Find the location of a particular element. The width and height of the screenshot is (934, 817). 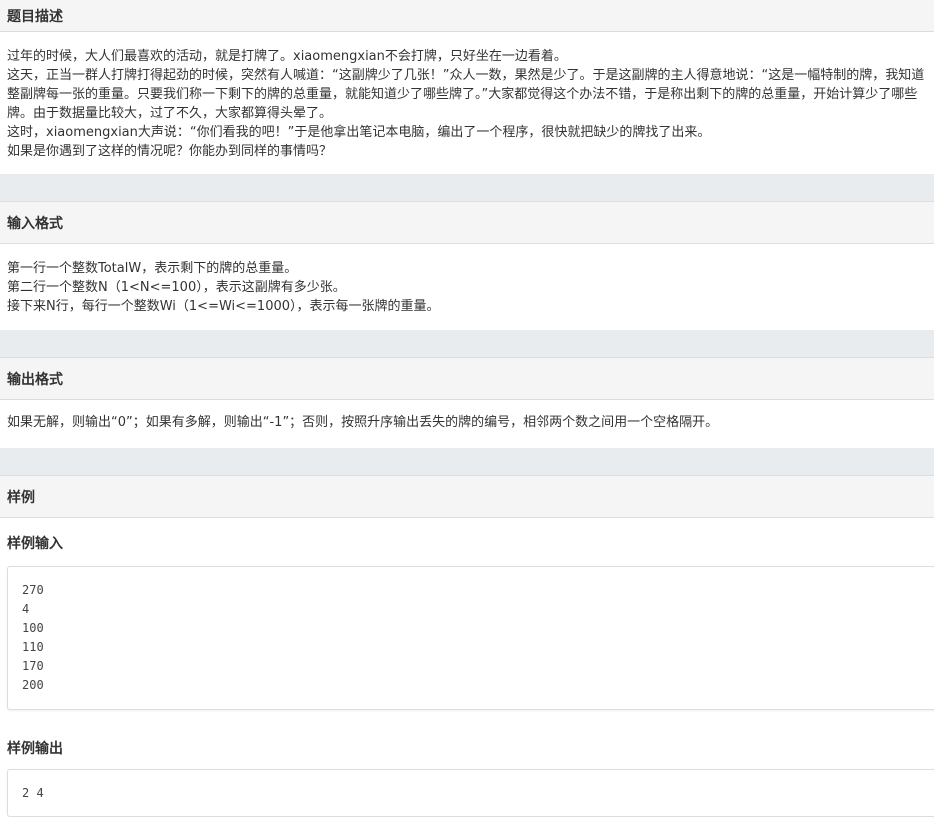

input-format-line-3: 接下来N行，每行一个整数Wi（1<=Wi<=1000），表示每一张牌的重量。 is located at coordinates (223, 306).